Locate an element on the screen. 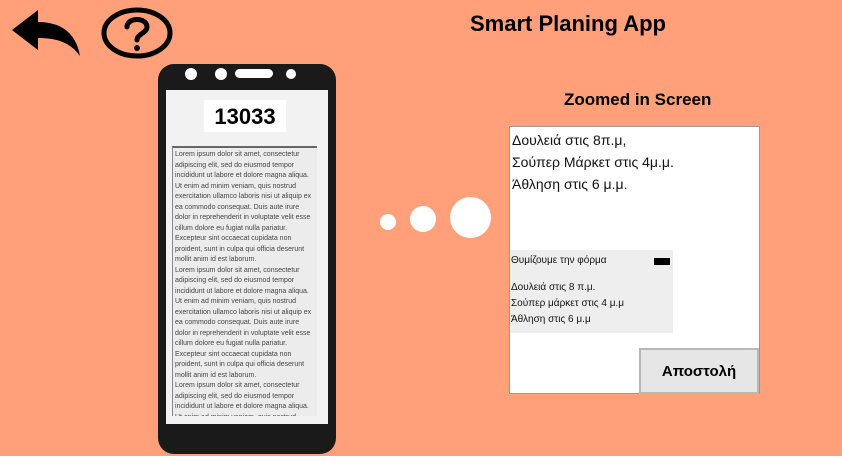 This screenshot has width=842, height=461. reminder-line: Άθληση στις 6 μ.μ is located at coordinates (551, 319).